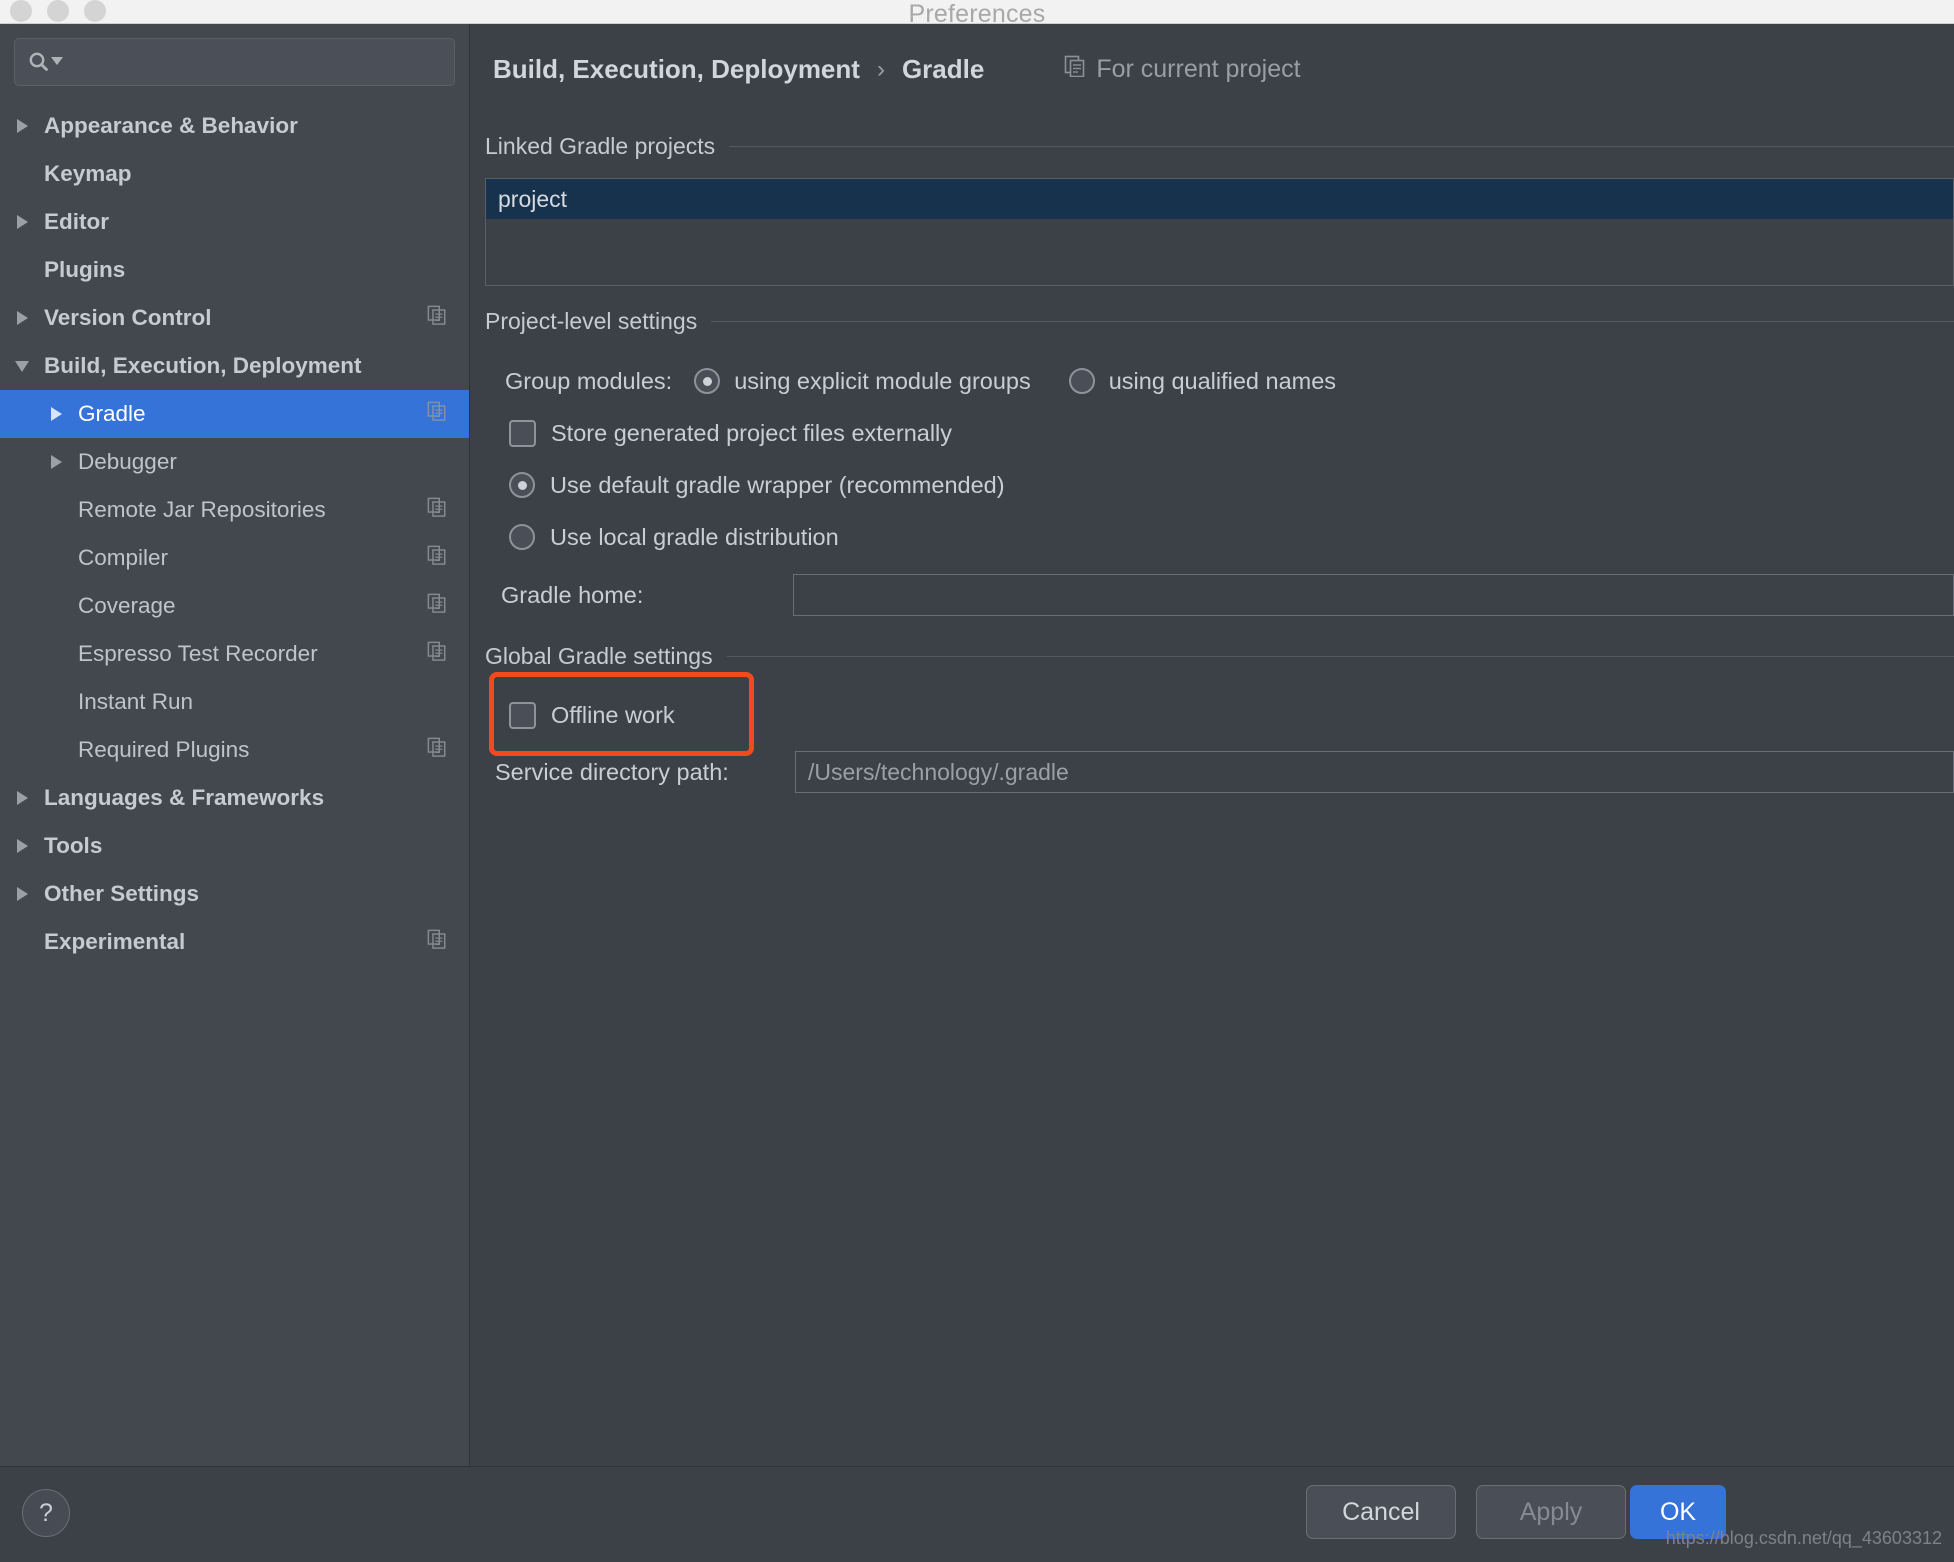 This screenshot has width=1954, height=1562. I want to click on checkbox-store-generated-files-externally, so click(522, 433).